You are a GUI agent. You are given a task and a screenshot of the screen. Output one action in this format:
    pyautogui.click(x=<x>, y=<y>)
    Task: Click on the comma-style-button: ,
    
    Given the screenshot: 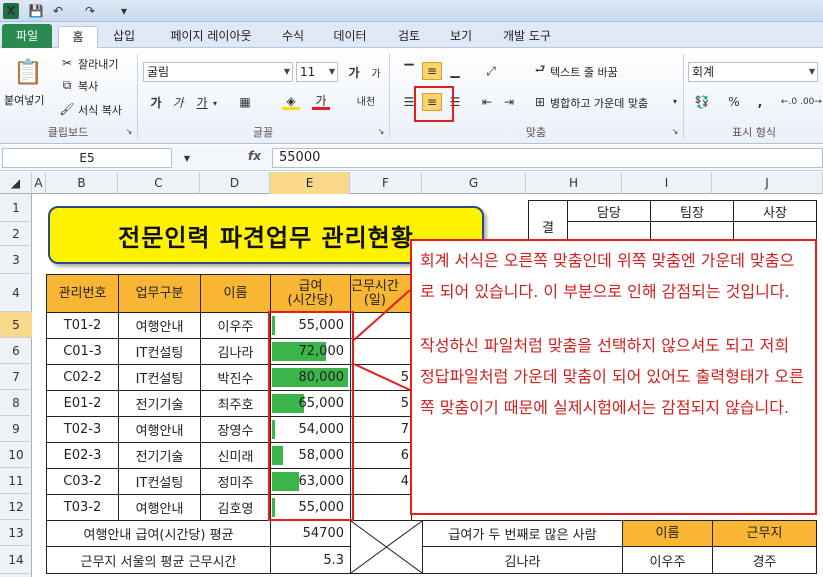 What is the action you would take?
    pyautogui.click(x=760, y=102)
    